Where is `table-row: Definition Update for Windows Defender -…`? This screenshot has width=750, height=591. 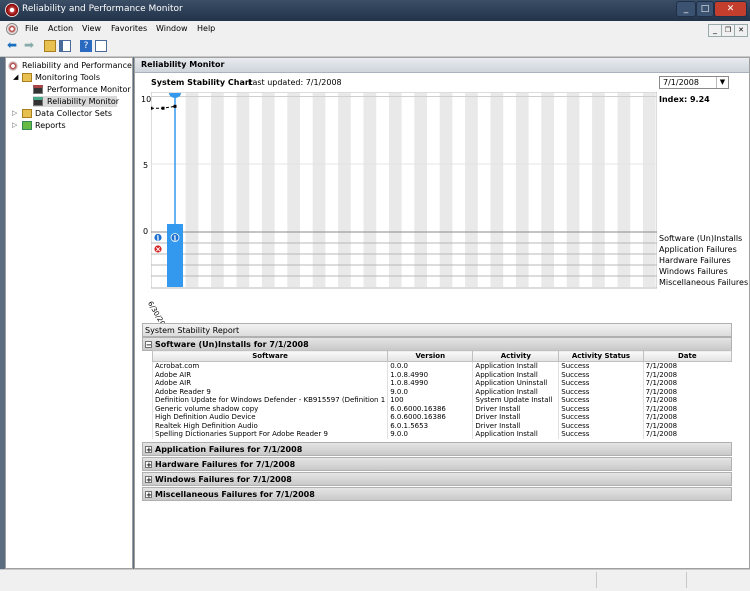
table-row: Definition Update for Windows Defender -… is located at coordinates (441, 400).